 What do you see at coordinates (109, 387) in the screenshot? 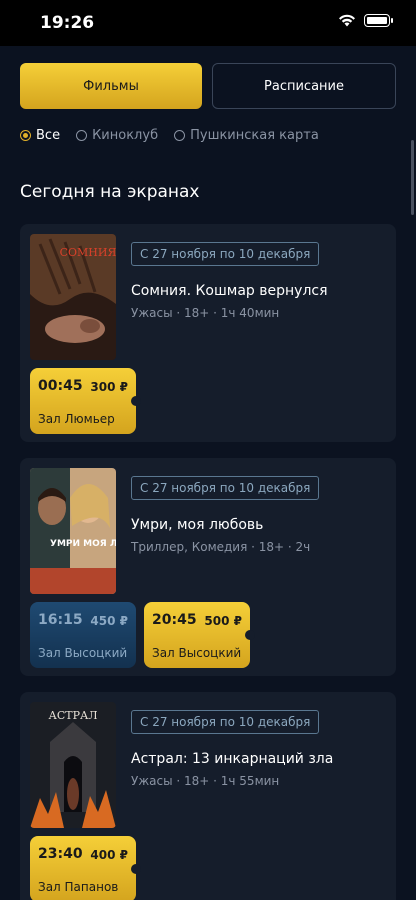
I see `session-price: 300 ₽` at bounding box center [109, 387].